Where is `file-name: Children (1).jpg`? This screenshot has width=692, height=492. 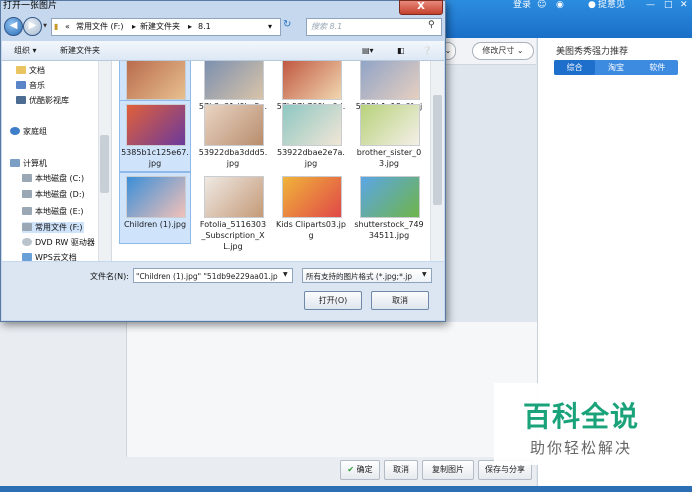 file-name: Children (1).jpg is located at coordinates (155, 224).